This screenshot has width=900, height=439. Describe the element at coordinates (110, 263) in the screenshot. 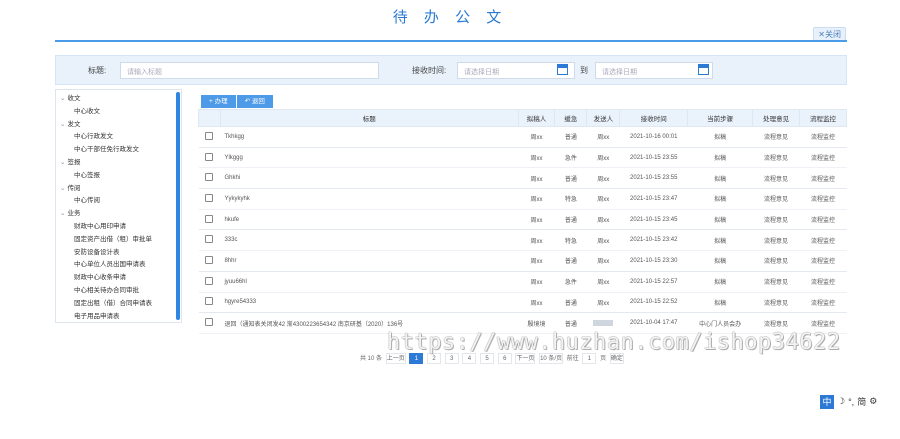

I see `tree-item: 中心单位人员出国申请表` at that location.